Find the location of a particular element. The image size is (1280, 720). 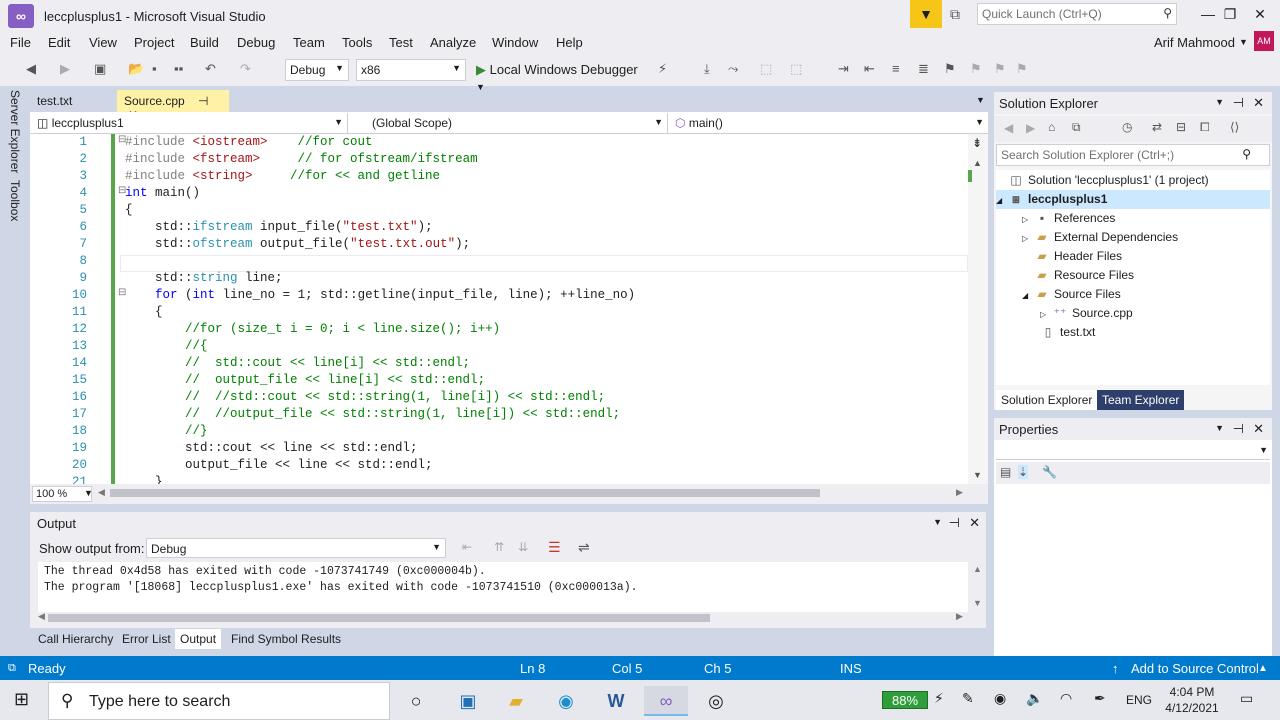

menu-window: Window is located at coordinates (515, 42).